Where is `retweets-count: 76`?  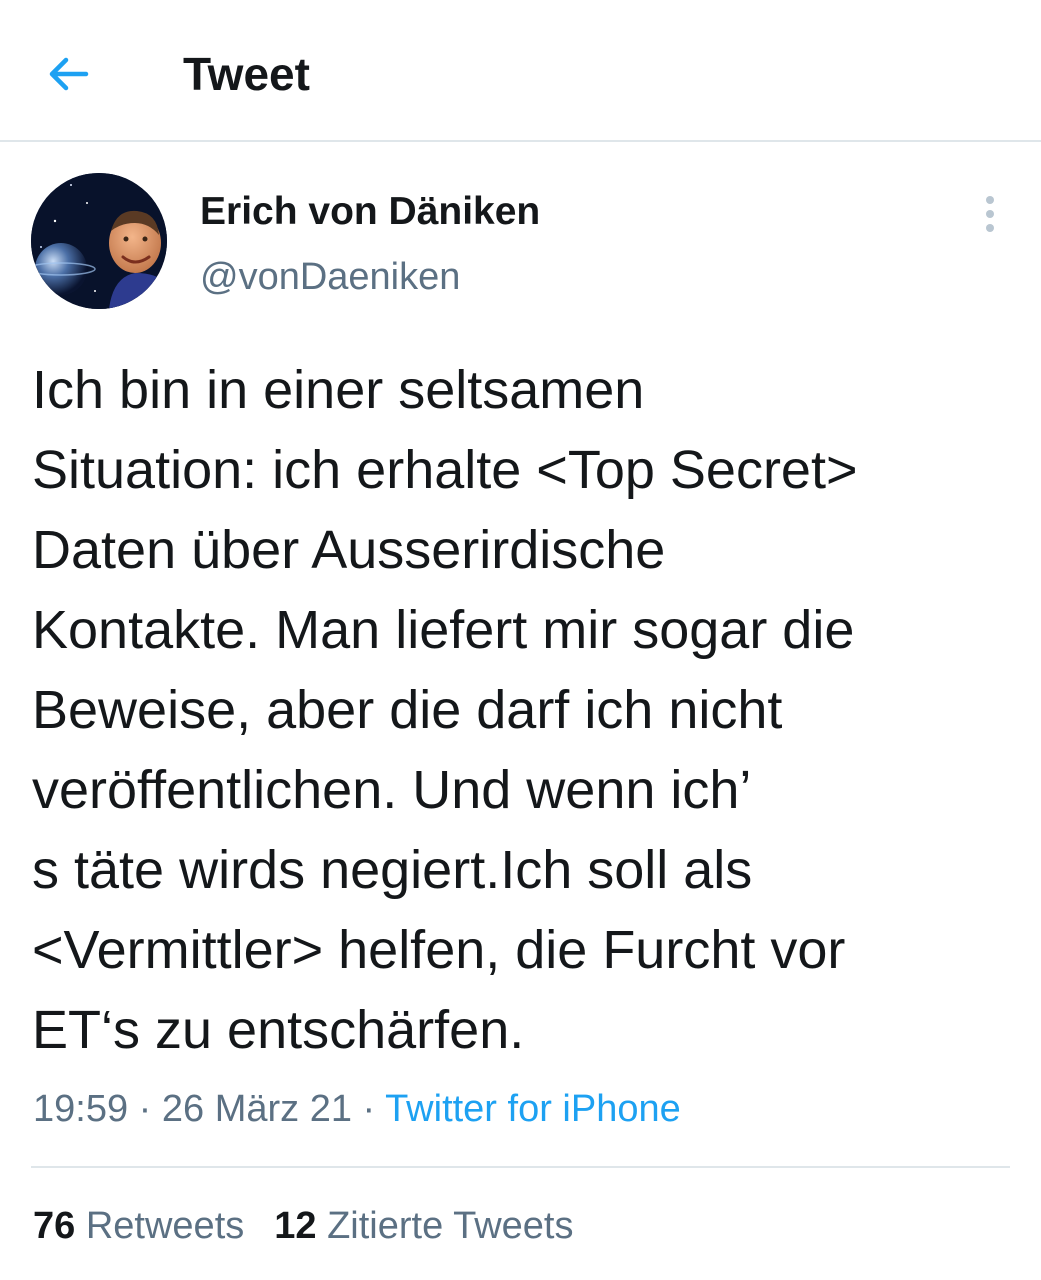
retweets-count: 76 is located at coordinates (54, 1226).